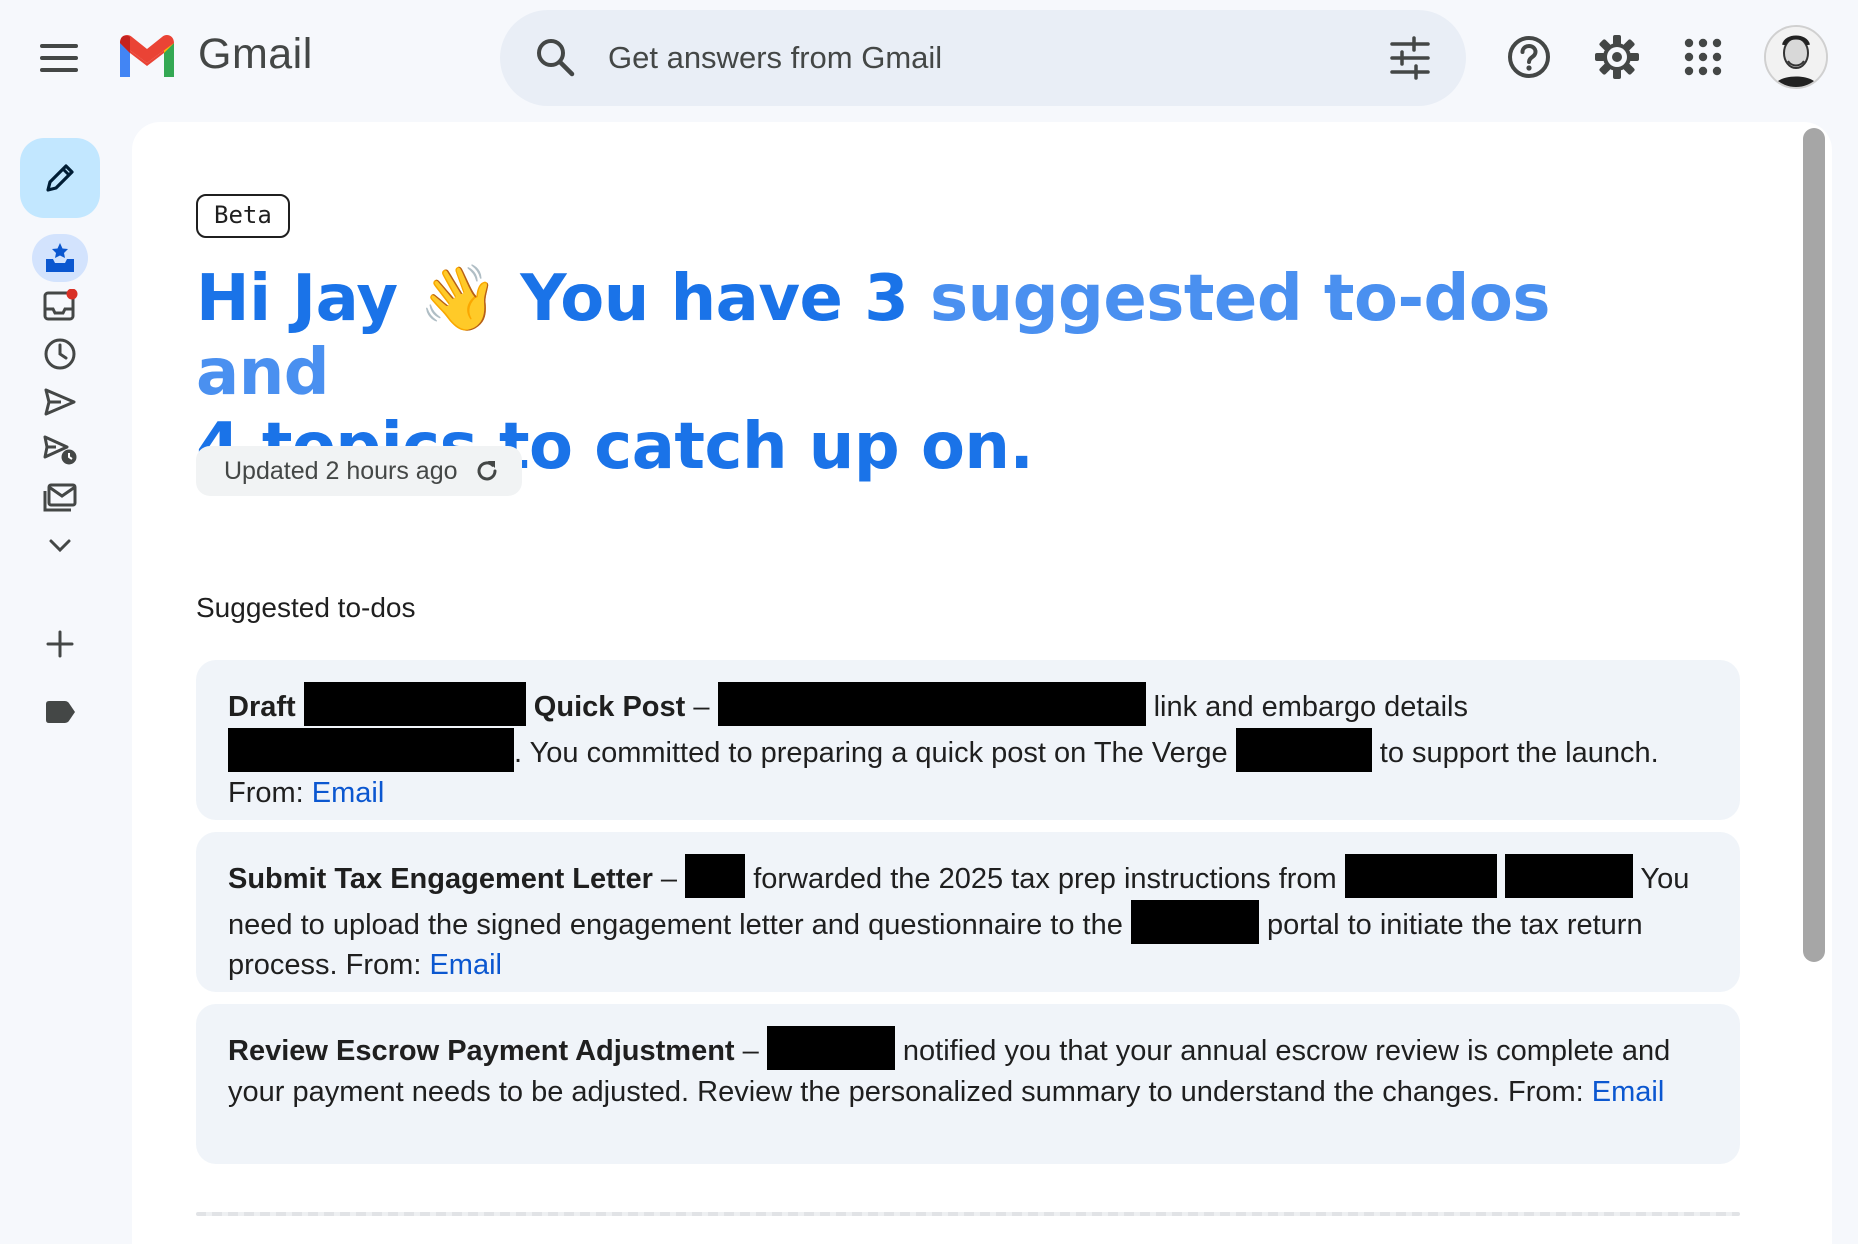  I want to click on headline-greeting: Hi Jay, so click(297, 299).